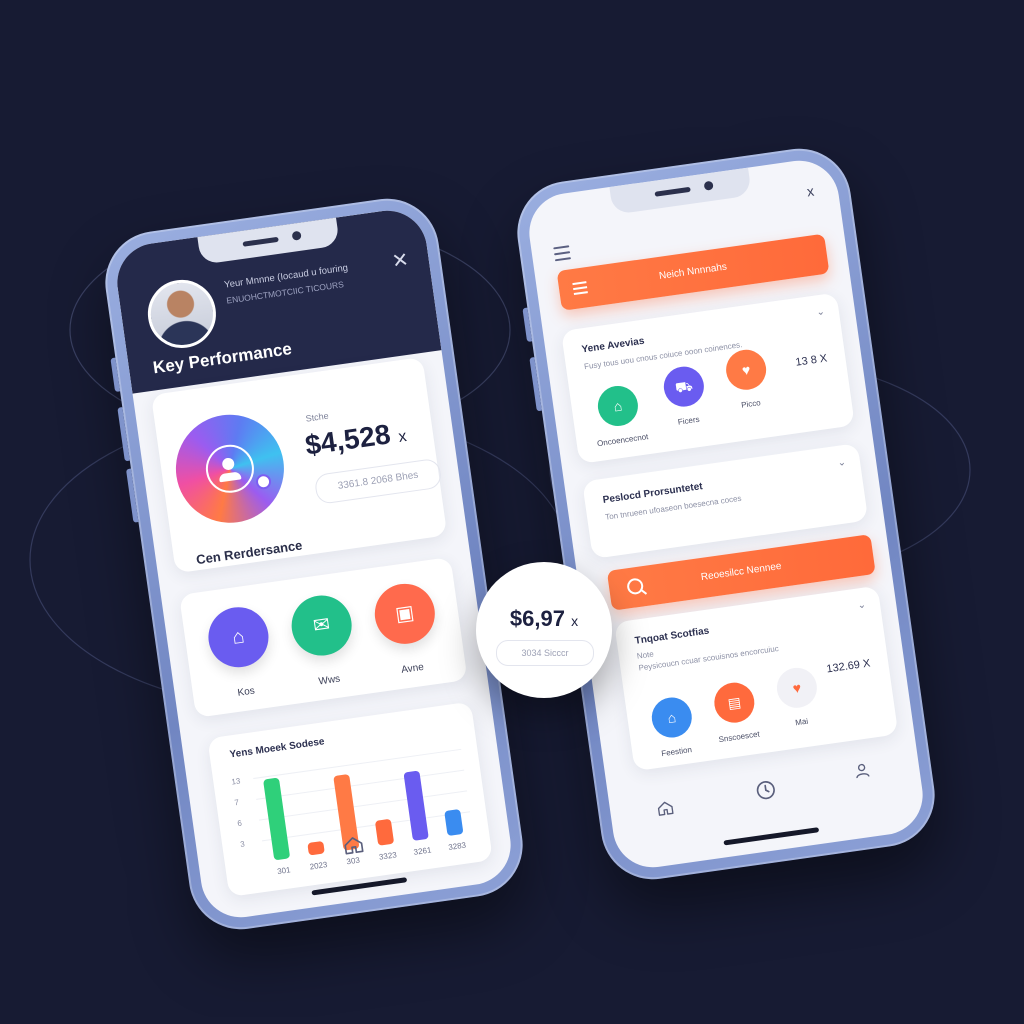  Describe the element at coordinates (318, 865) in the screenshot. I see `x-tick-label: 2023` at that location.